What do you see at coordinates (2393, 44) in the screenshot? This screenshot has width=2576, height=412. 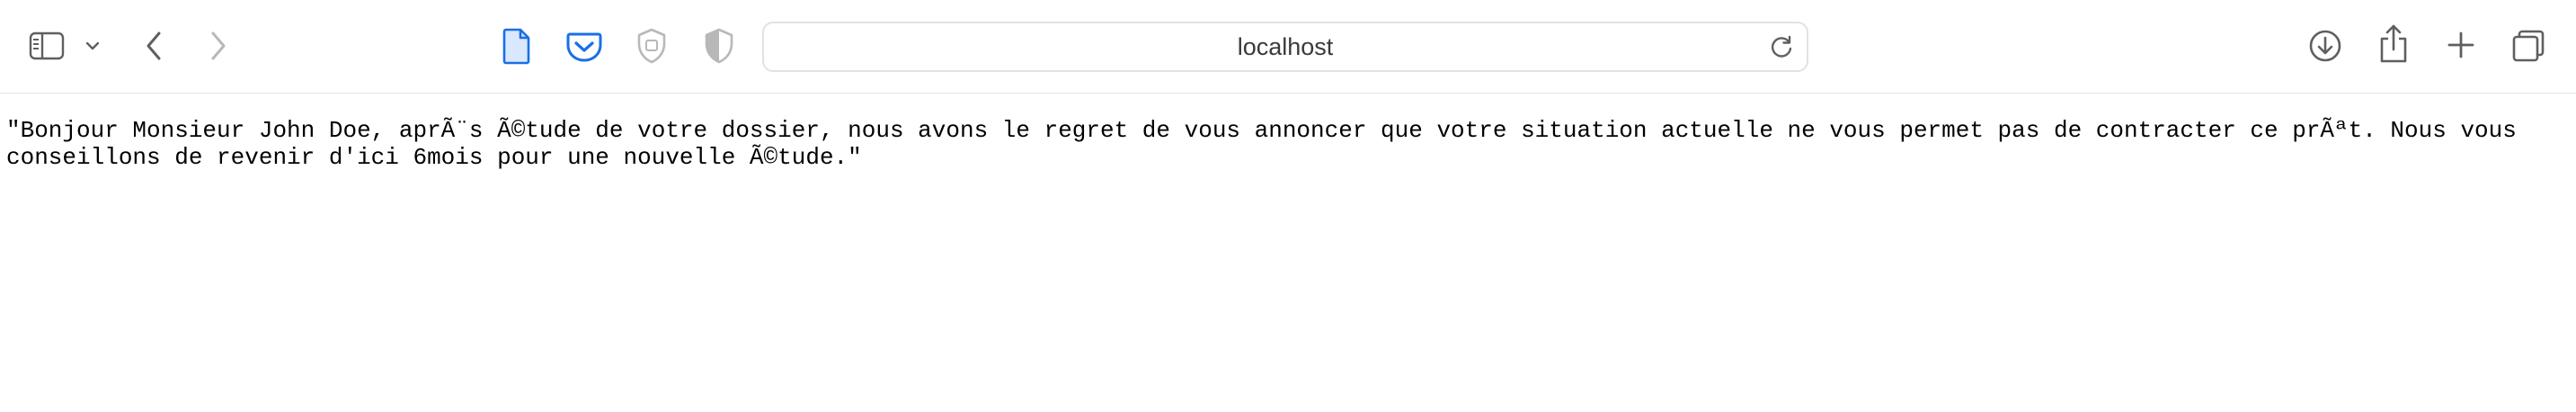 I see `share-icon` at bounding box center [2393, 44].